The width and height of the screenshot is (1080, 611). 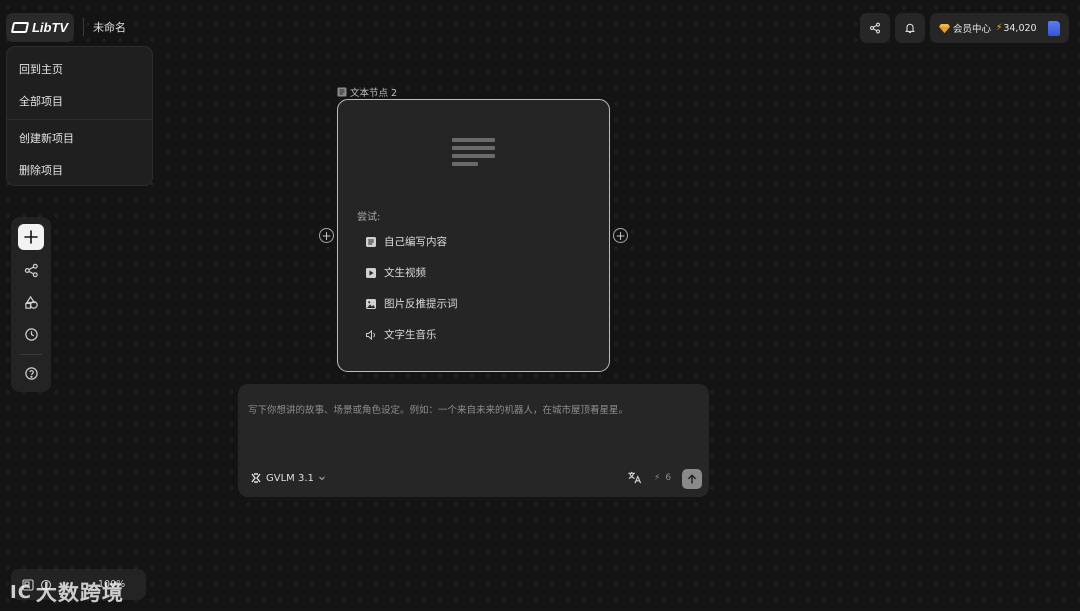 I want to click on plus-icon, so click(x=31, y=237).